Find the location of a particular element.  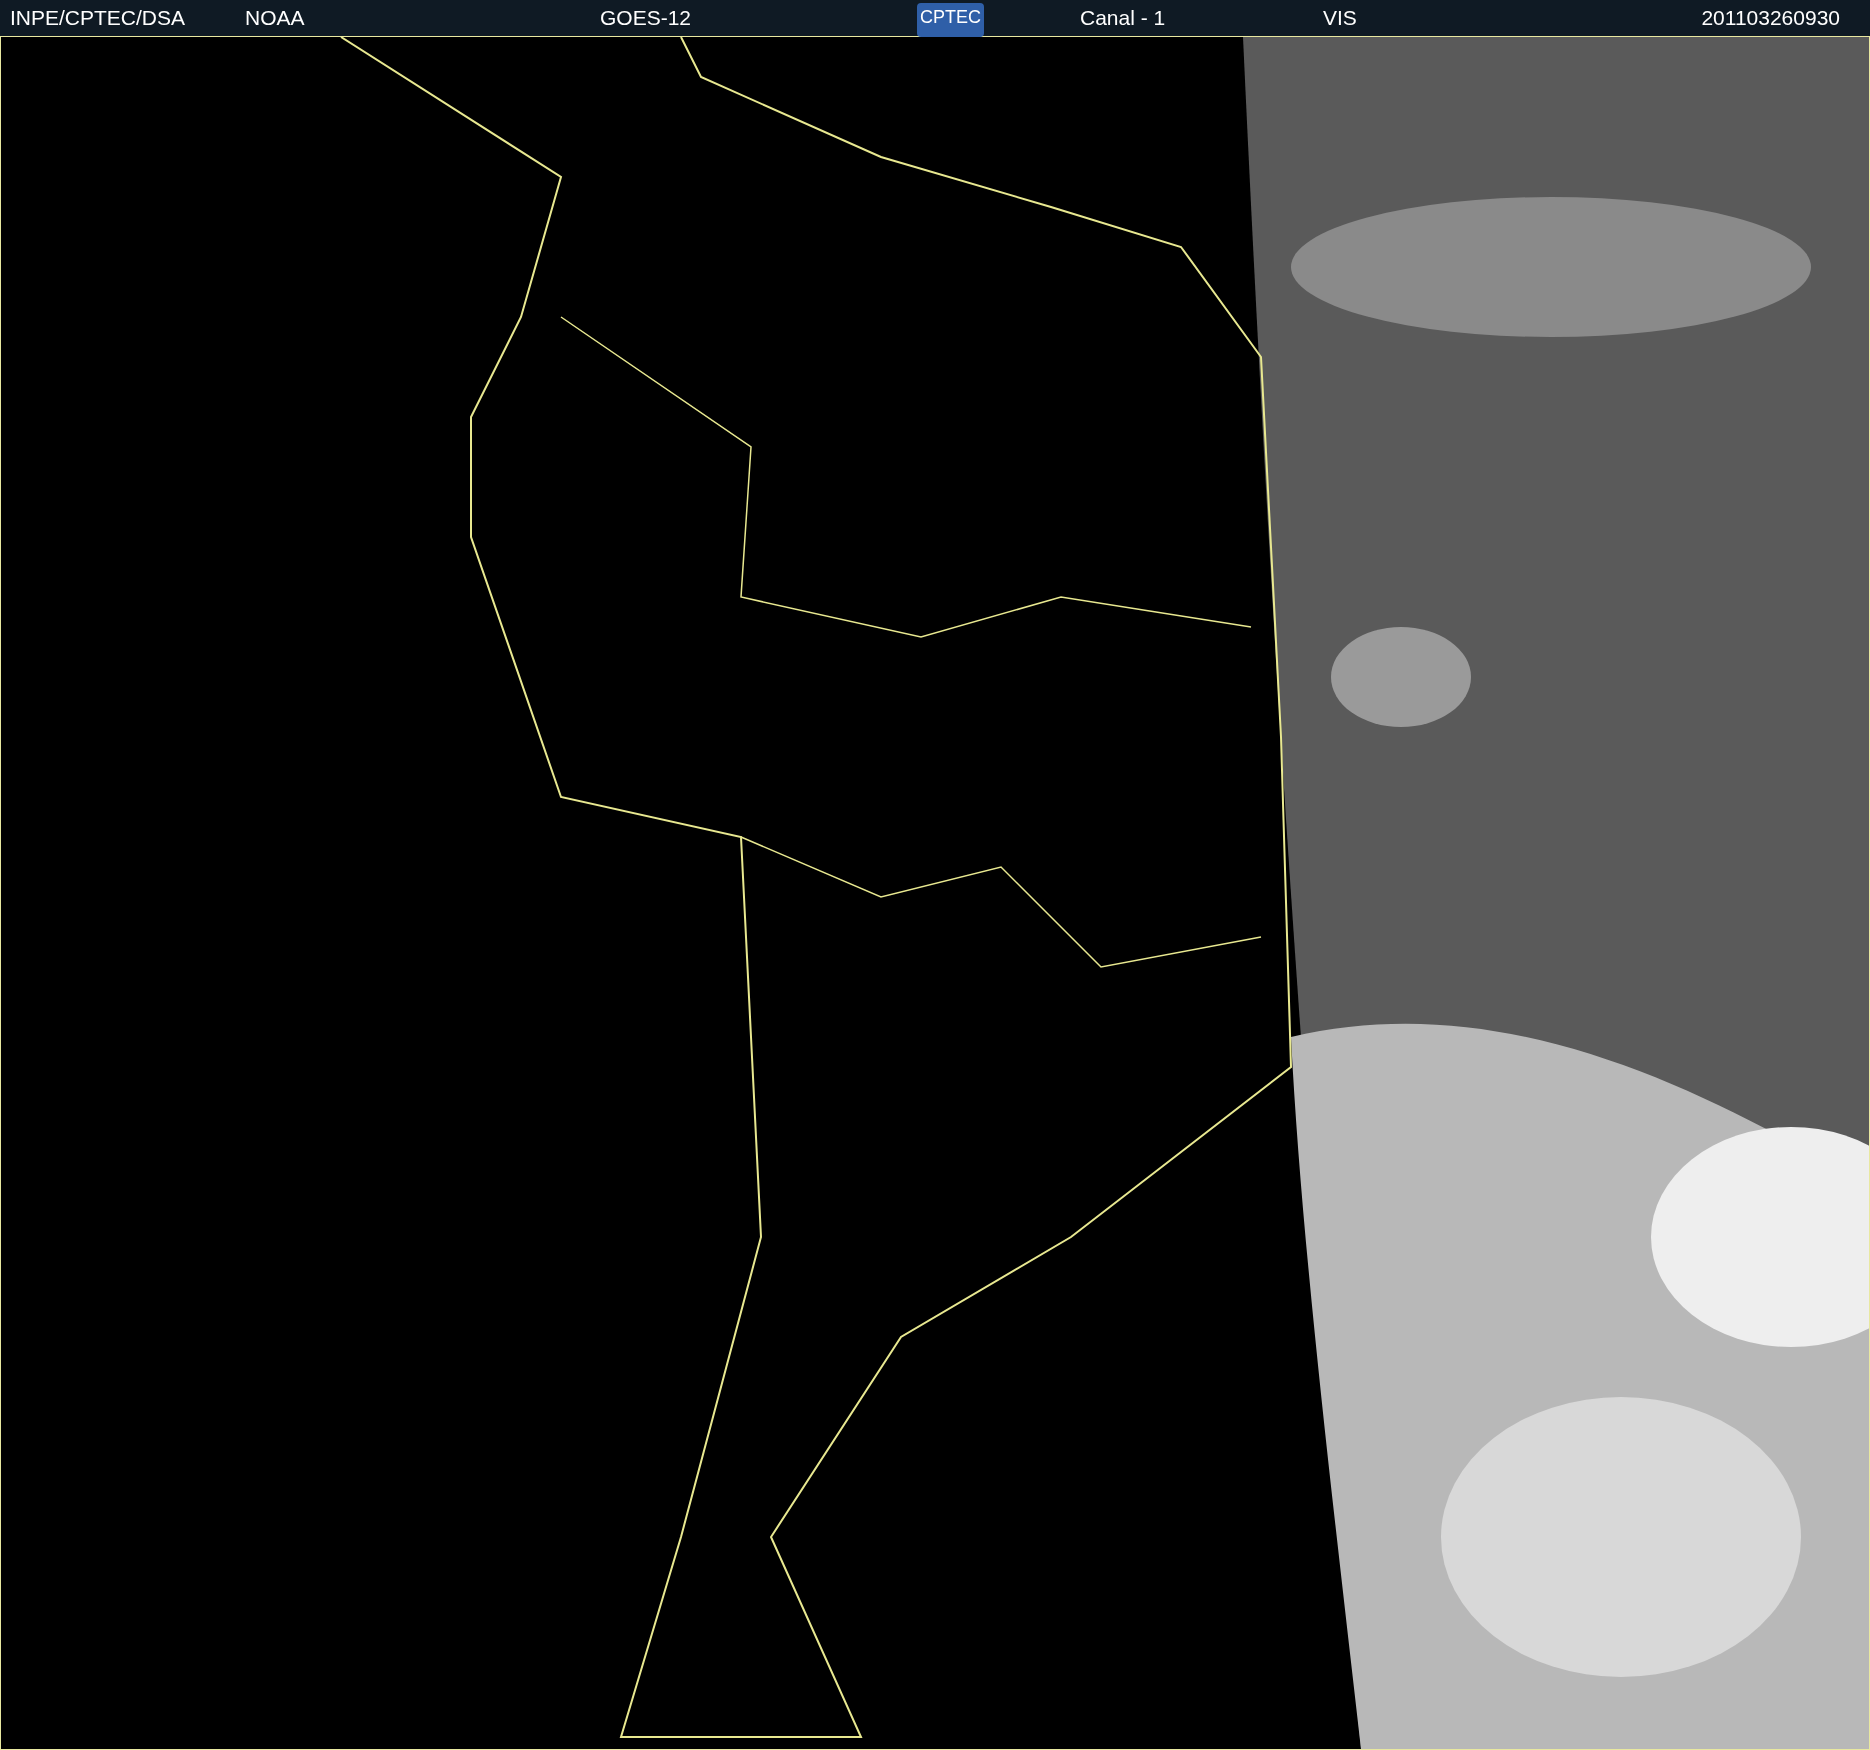

header-label: GOES-12 is located at coordinates (646, 18).